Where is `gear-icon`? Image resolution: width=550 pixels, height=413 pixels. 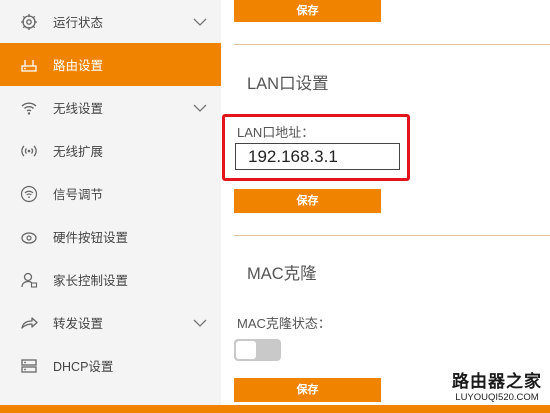 gear-icon is located at coordinates (29, 22).